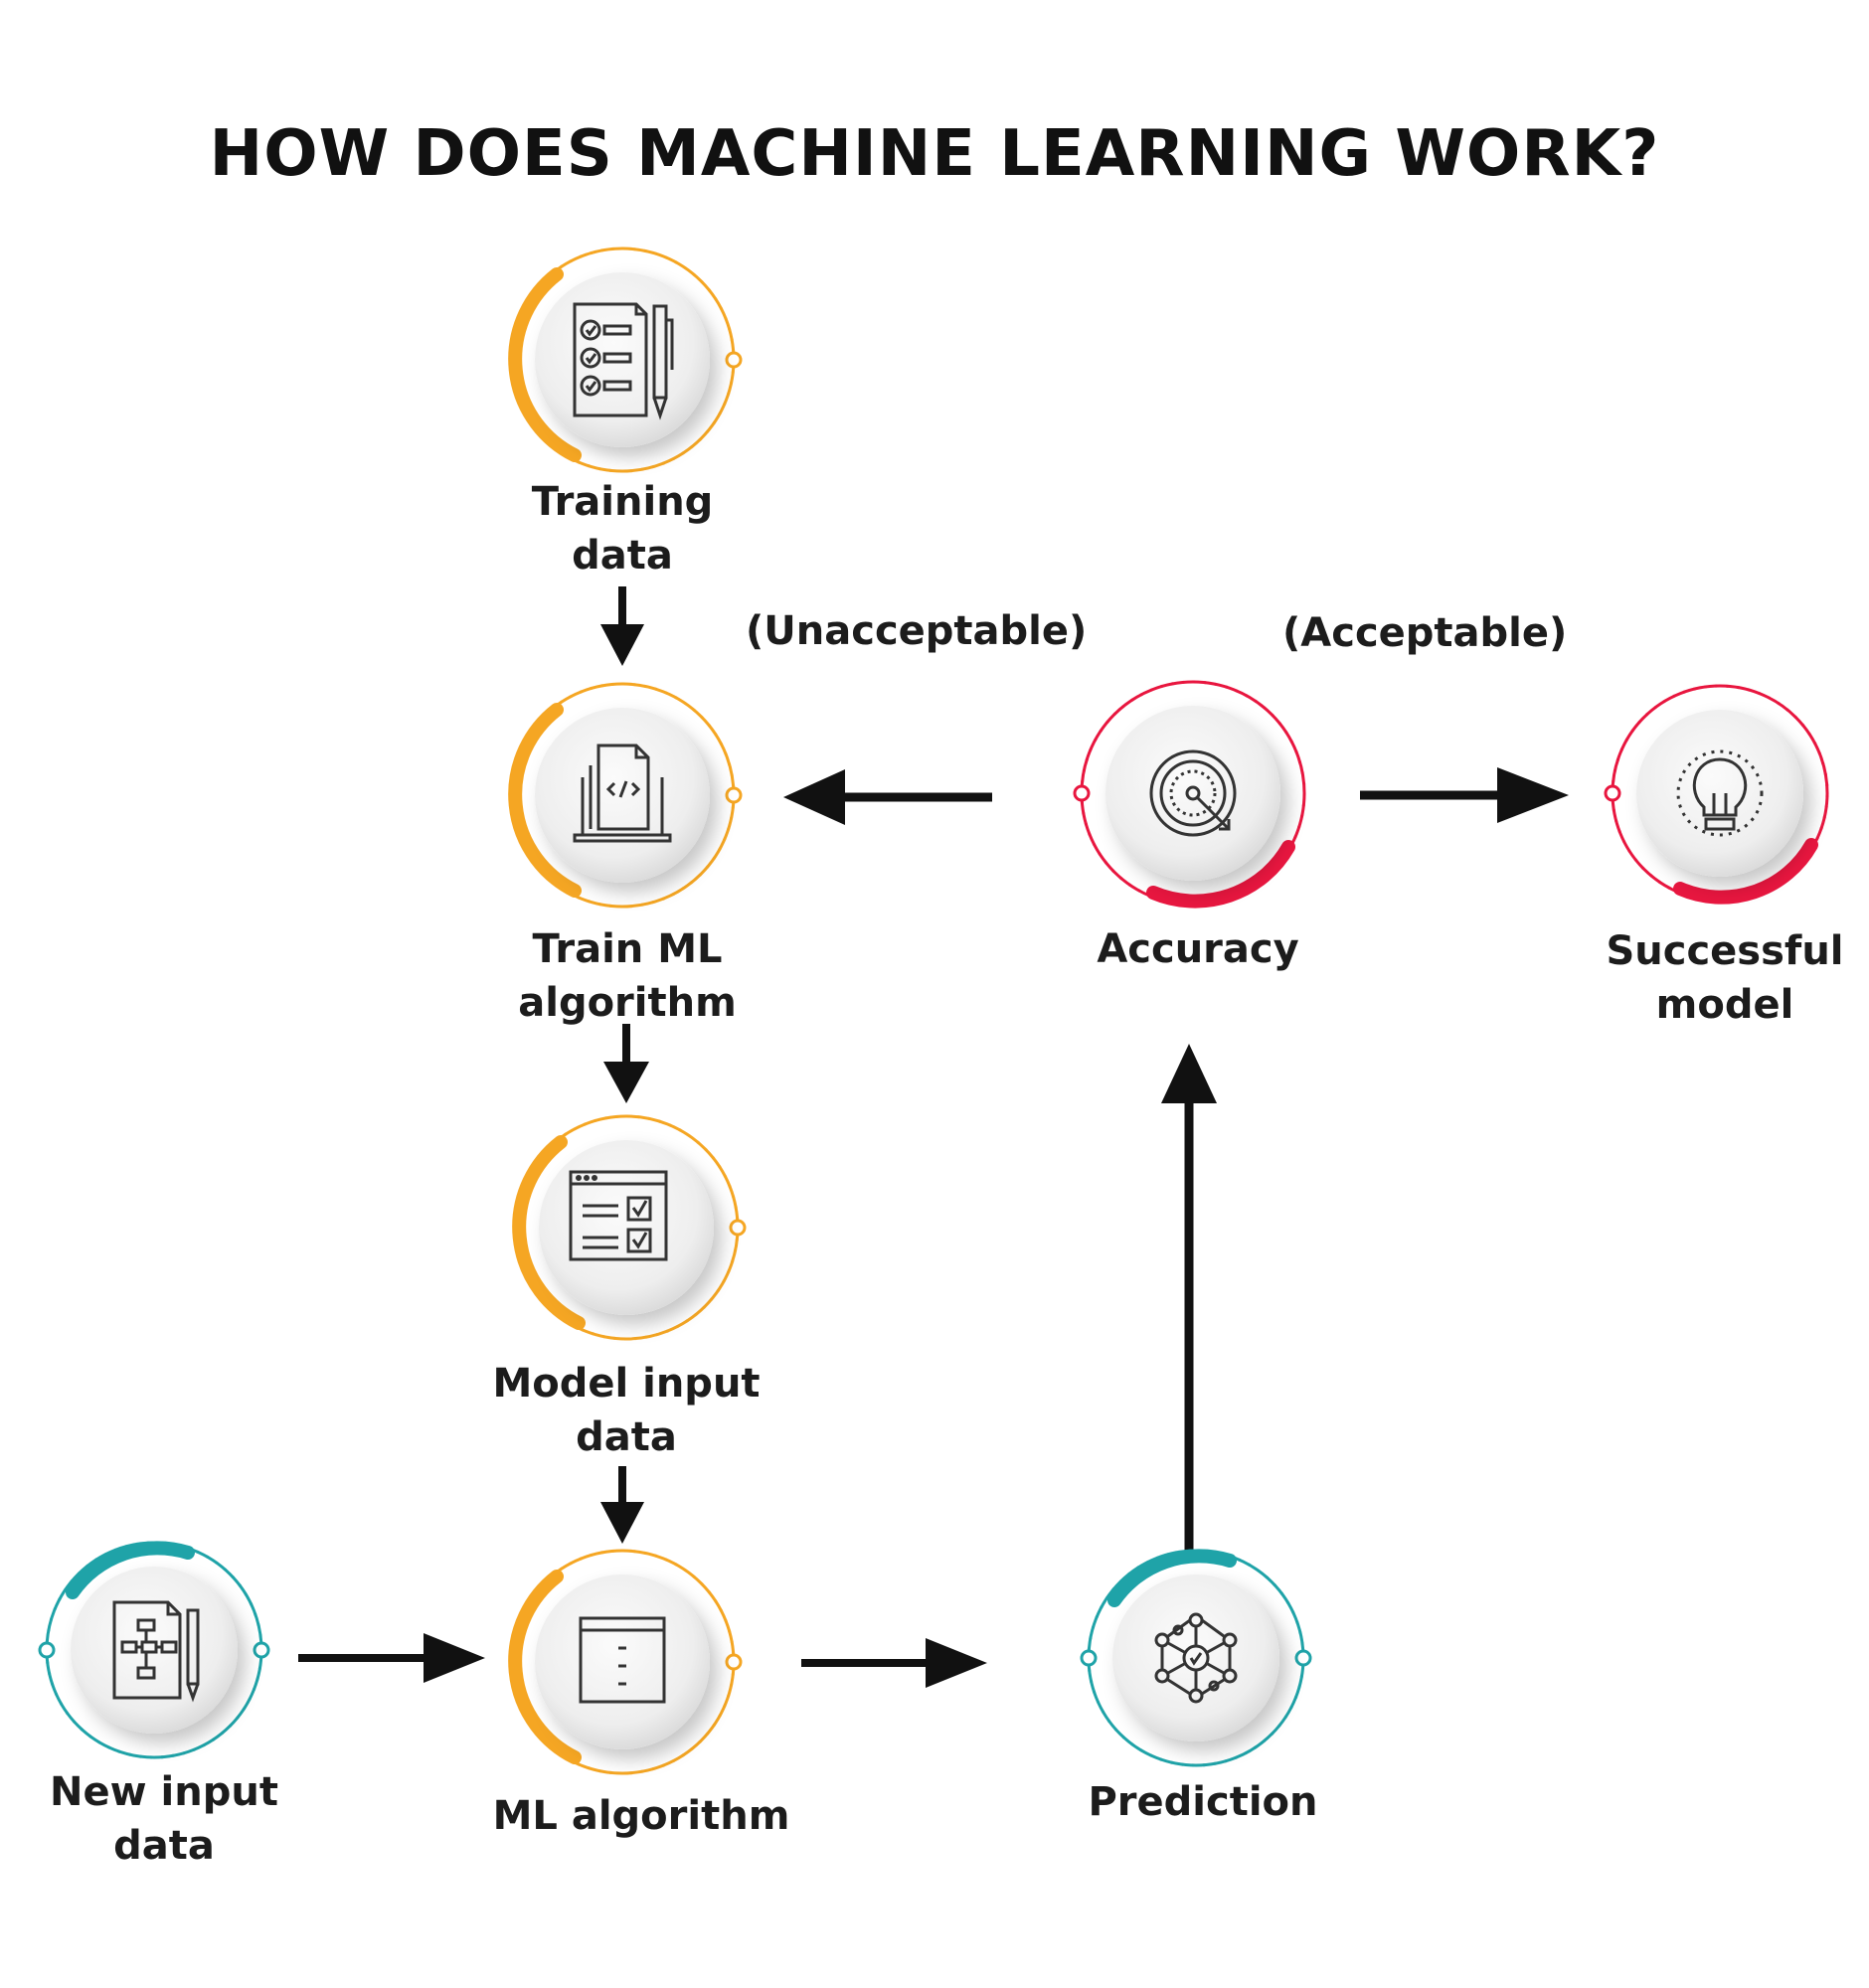 The image size is (1869, 1988). What do you see at coordinates (1725, 978) in the screenshot?
I see `label-successful-model: Successful model` at bounding box center [1725, 978].